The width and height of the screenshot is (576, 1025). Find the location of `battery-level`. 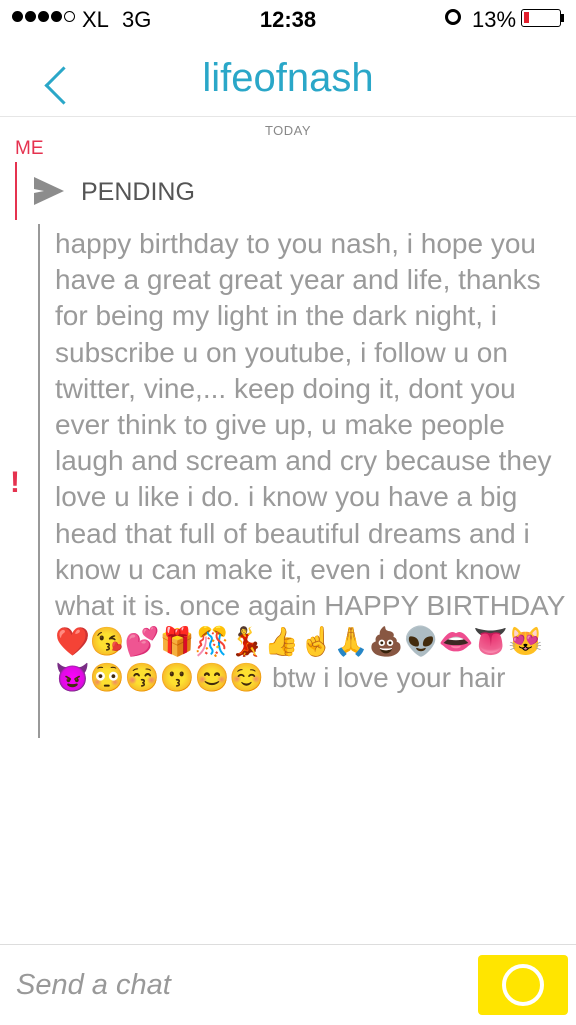

battery-level is located at coordinates (526, 17).